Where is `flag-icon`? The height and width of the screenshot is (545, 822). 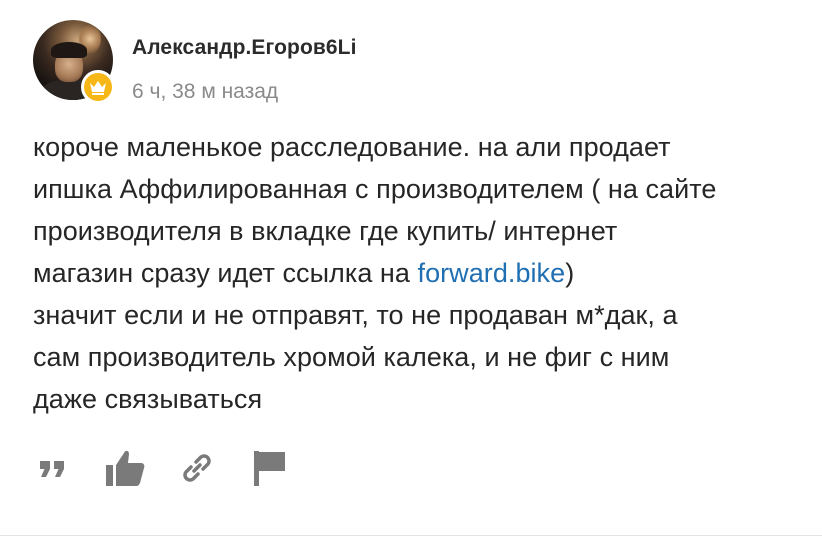 flag-icon is located at coordinates (269, 468).